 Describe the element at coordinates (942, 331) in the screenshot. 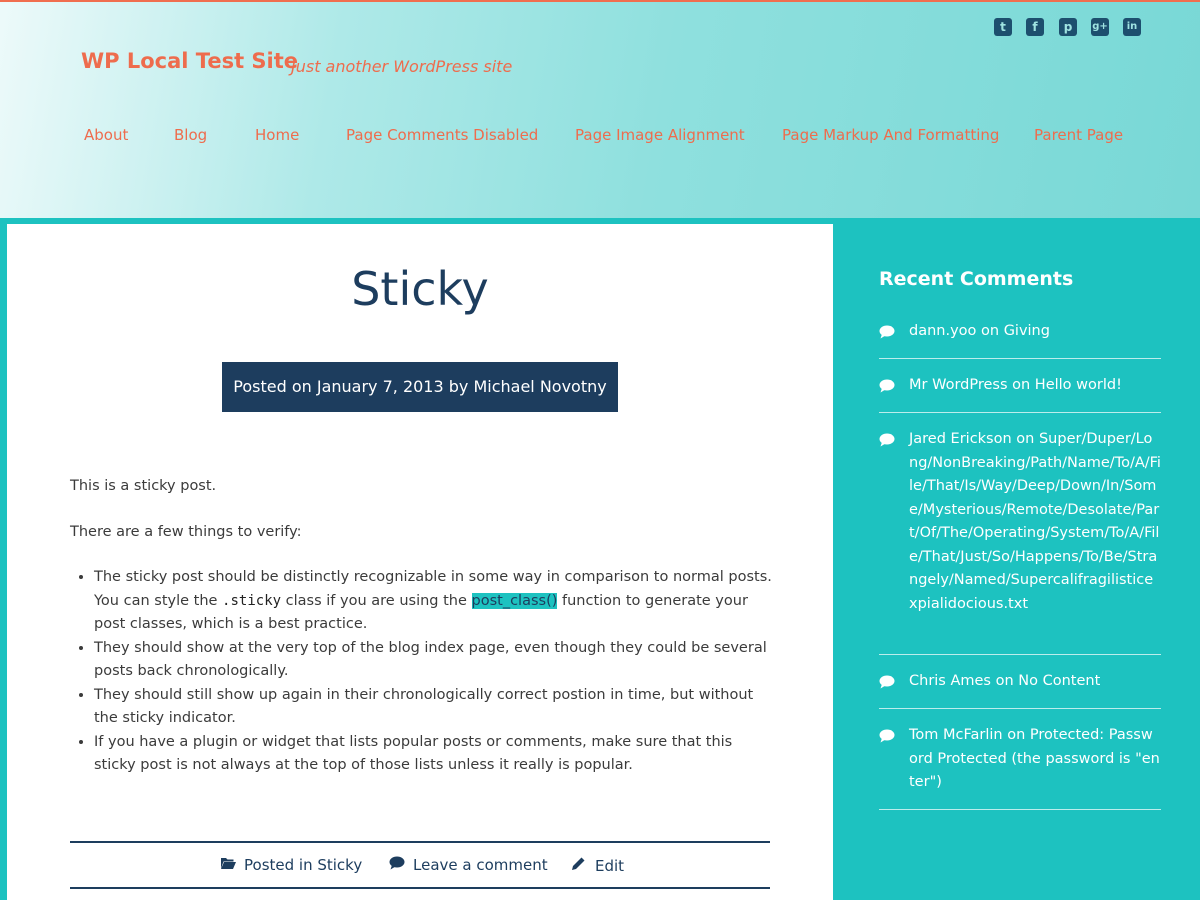

I see `comment-author: dann.yoo` at that location.